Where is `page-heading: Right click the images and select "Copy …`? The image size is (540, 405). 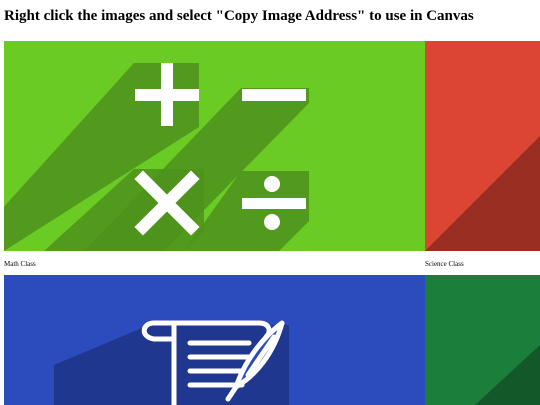 page-heading: Right click the images and select "Copy … is located at coordinates (239, 16).